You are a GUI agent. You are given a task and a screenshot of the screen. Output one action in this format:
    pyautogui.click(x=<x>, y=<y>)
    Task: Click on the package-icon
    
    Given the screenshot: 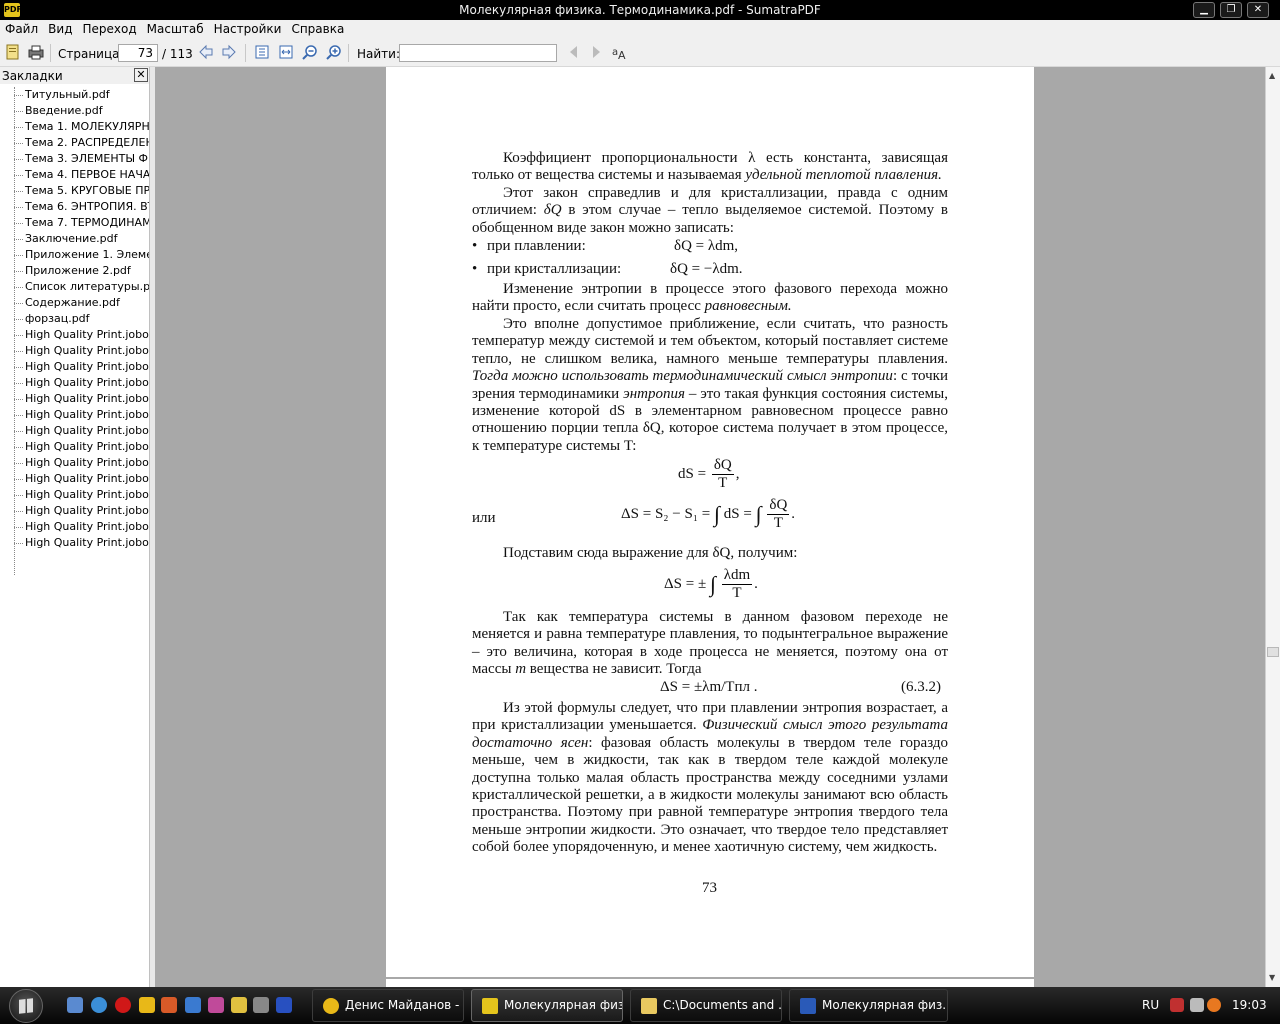 What is the action you would take?
    pyautogui.click(x=216, y=1005)
    